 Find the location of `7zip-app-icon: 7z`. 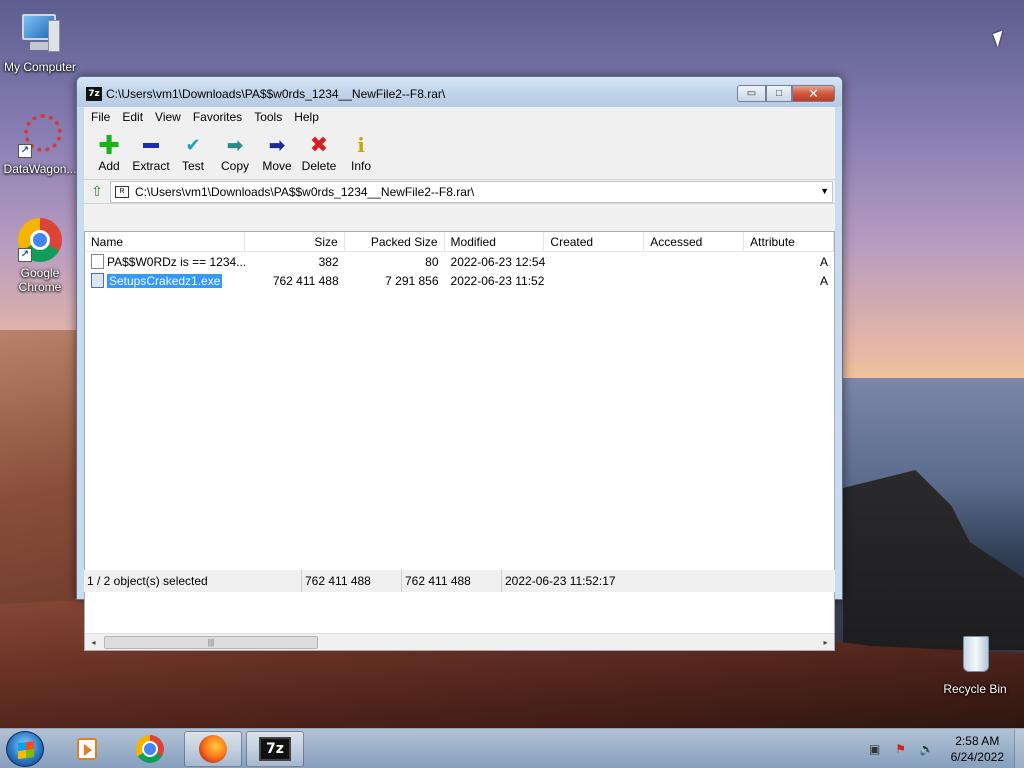

7zip-app-icon: 7z is located at coordinates (94, 94).